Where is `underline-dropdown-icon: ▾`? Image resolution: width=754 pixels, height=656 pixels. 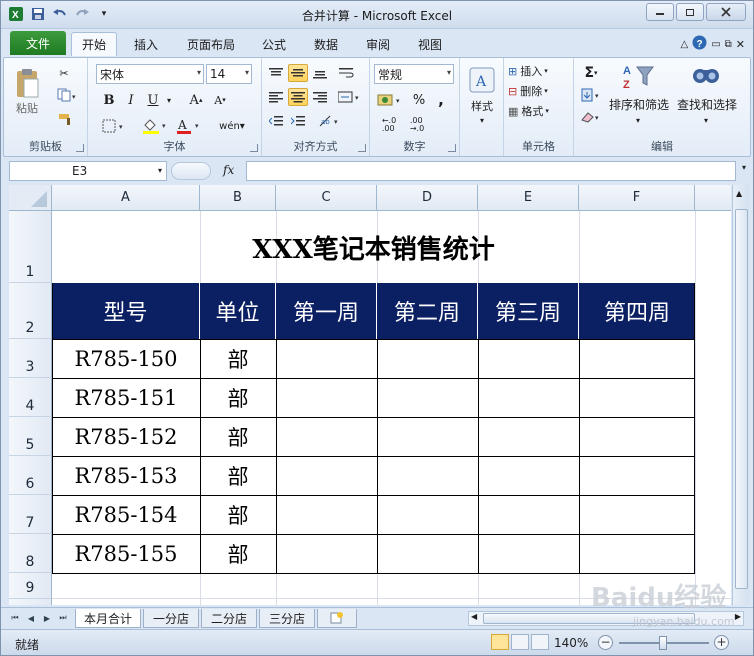
underline-dropdown-icon: ▾ is located at coordinates (169, 100).